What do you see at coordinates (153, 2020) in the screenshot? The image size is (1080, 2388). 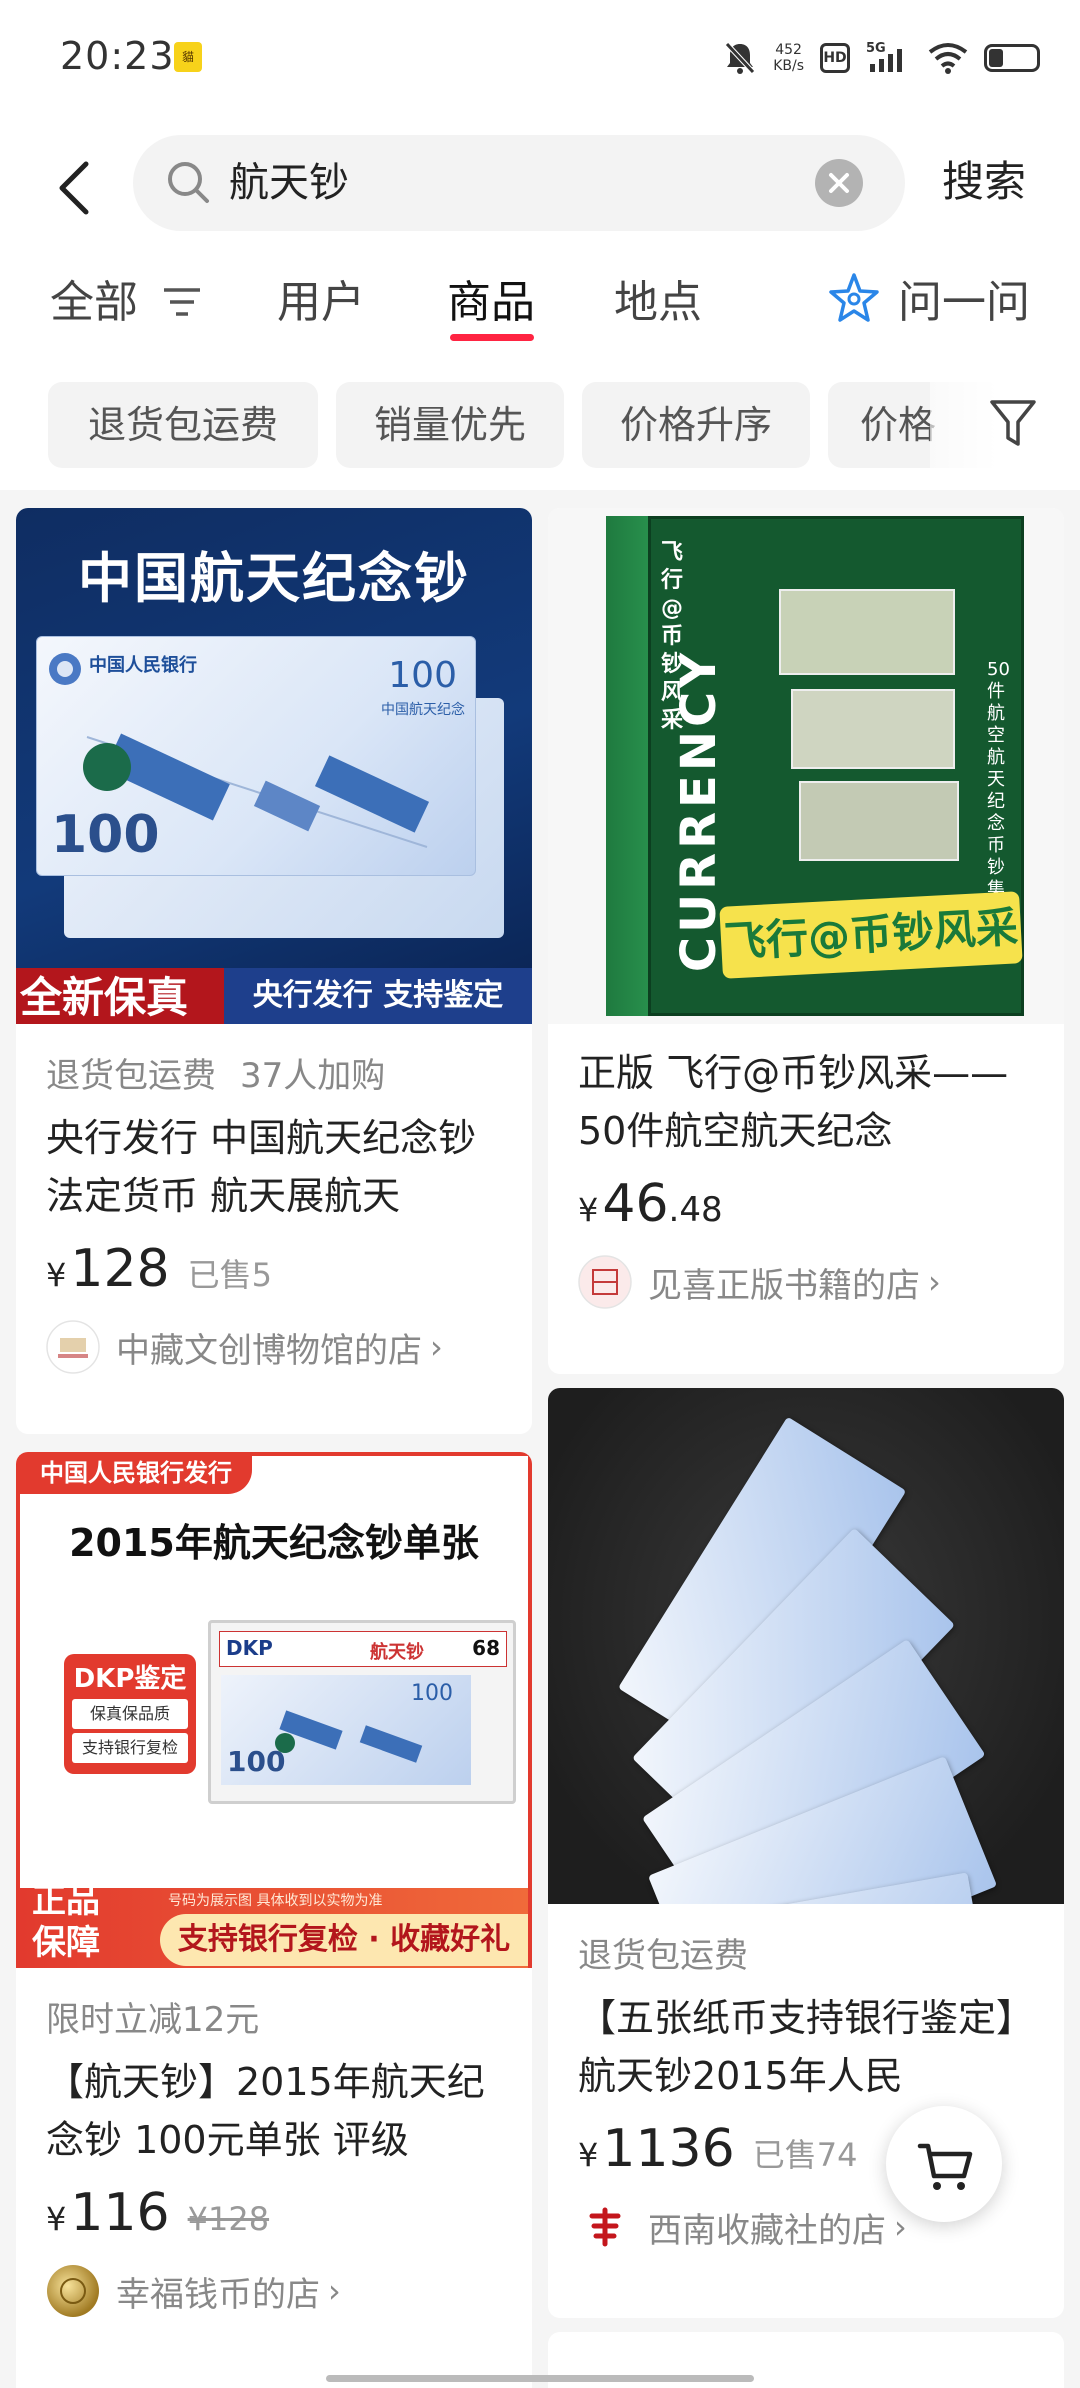 I see `tag-discount: 限时立减12元` at bounding box center [153, 2020].